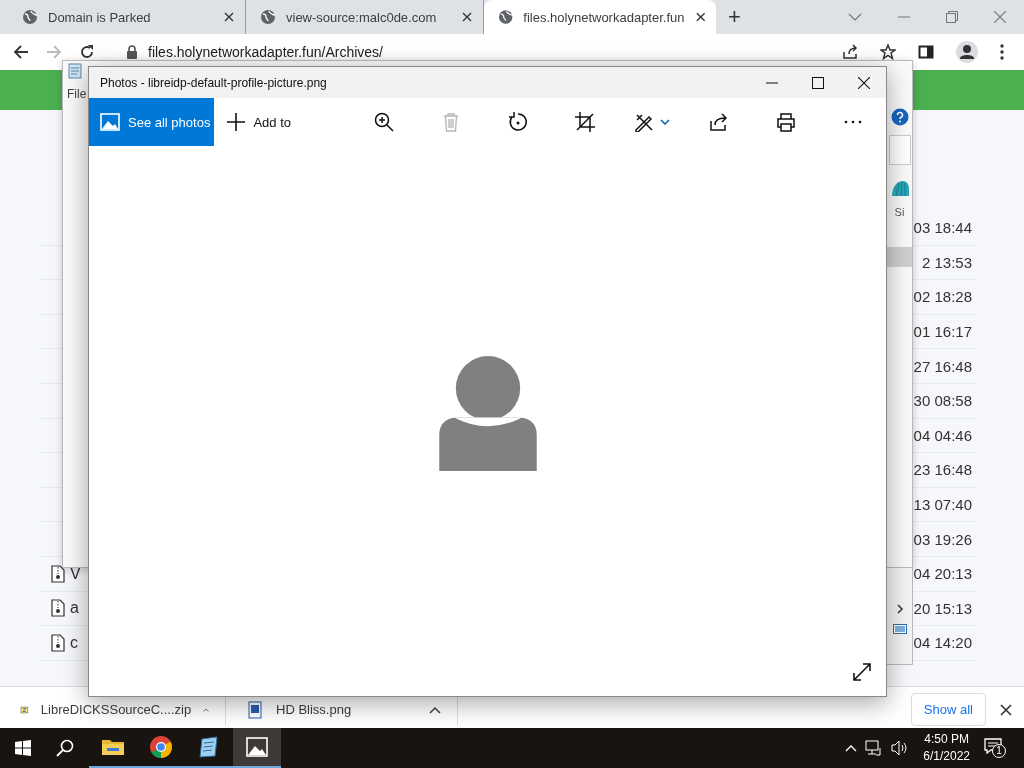  I want to click on clock-time: 4:50 PM, so click(946, 739).